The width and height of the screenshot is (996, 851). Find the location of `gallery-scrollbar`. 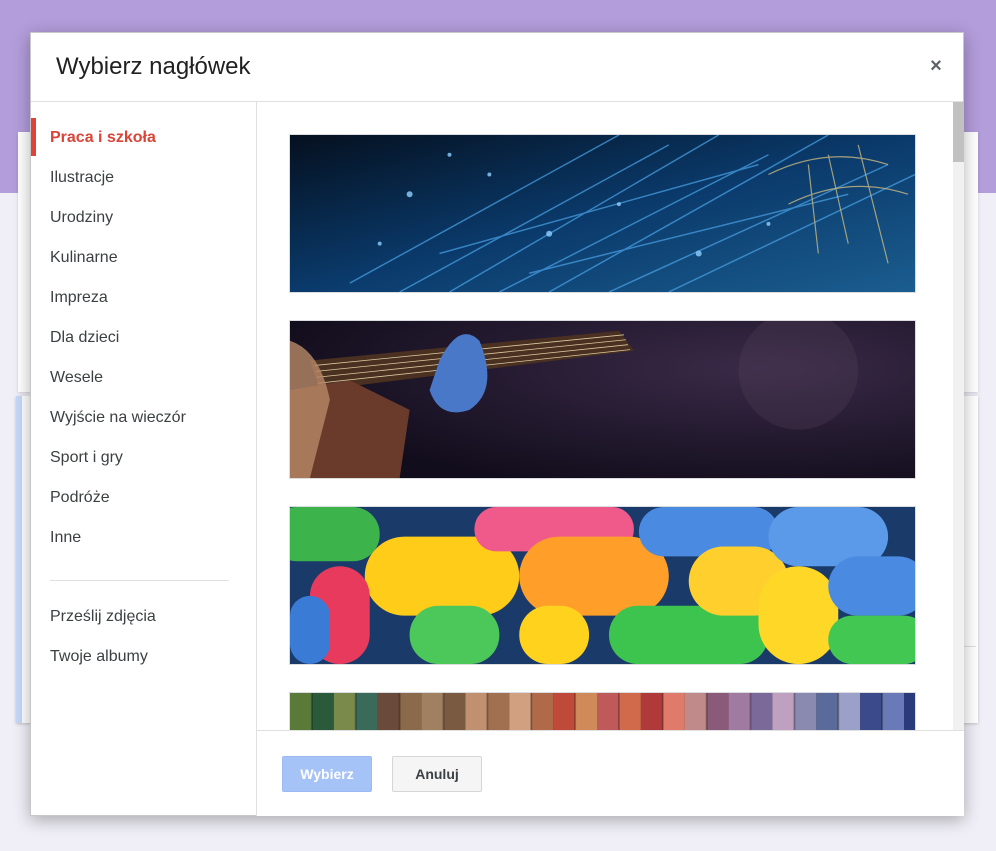

gallery-scrollbar is located at coordinates (958, 416).